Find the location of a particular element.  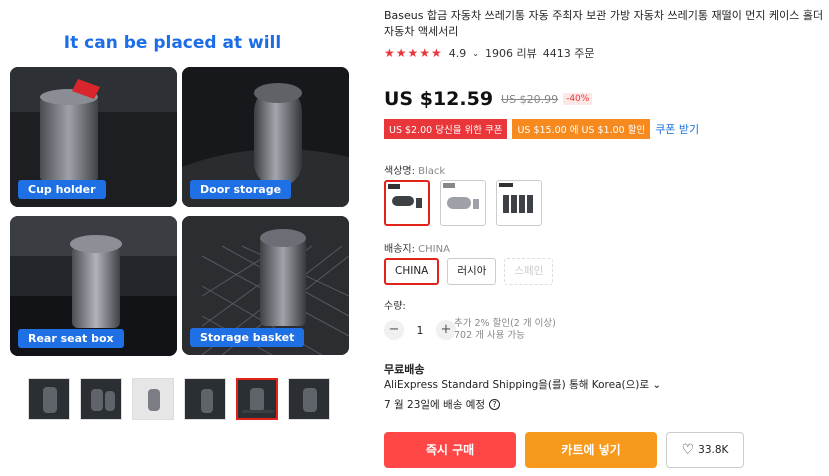

grey-bin-icon is located at coordinates (461, 196).